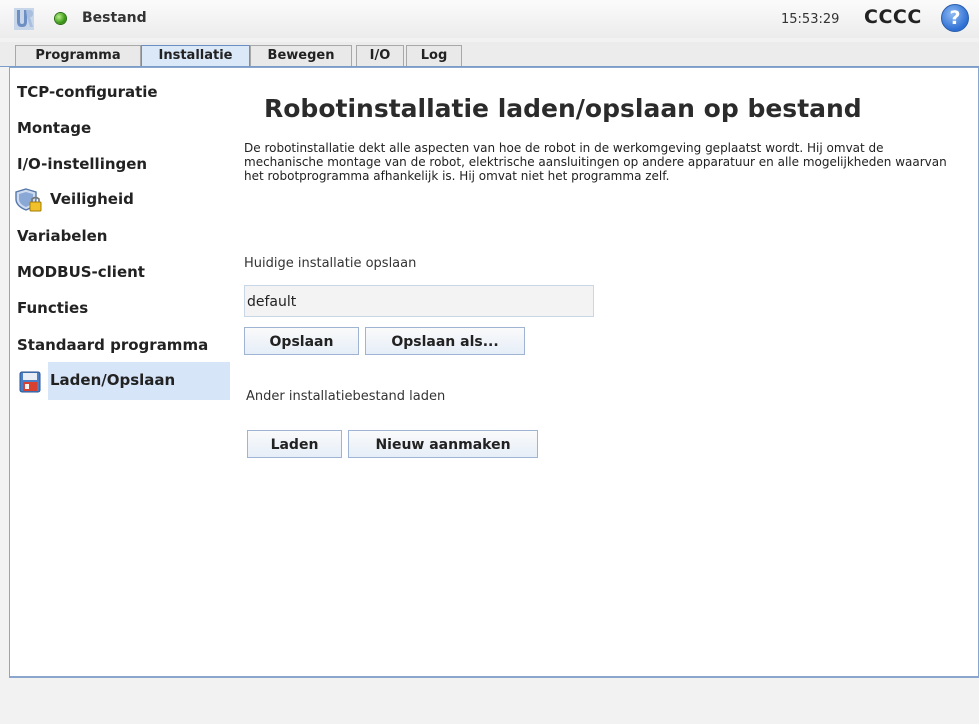  What do you see at coordinates (54, 128) in the screenshot?
I see `sidebar-item-label: Montage` at bounding box center [54, 128].